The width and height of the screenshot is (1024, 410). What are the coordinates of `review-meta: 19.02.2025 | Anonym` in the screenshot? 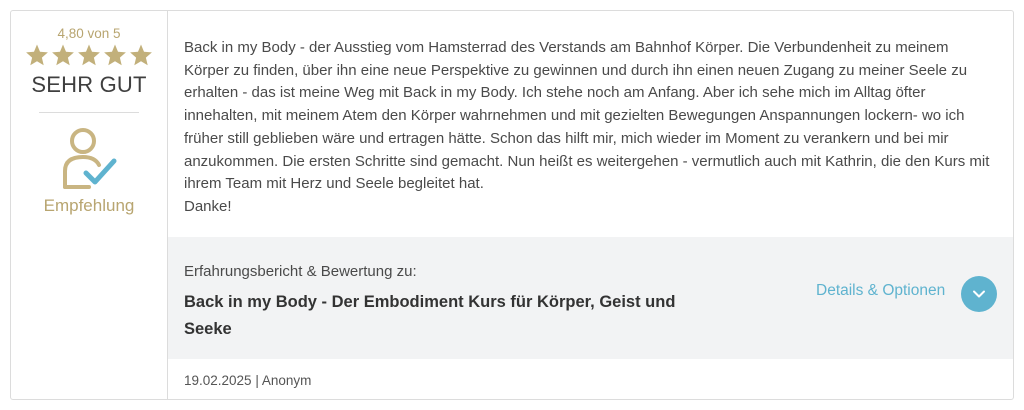 It's located at (248, 380).